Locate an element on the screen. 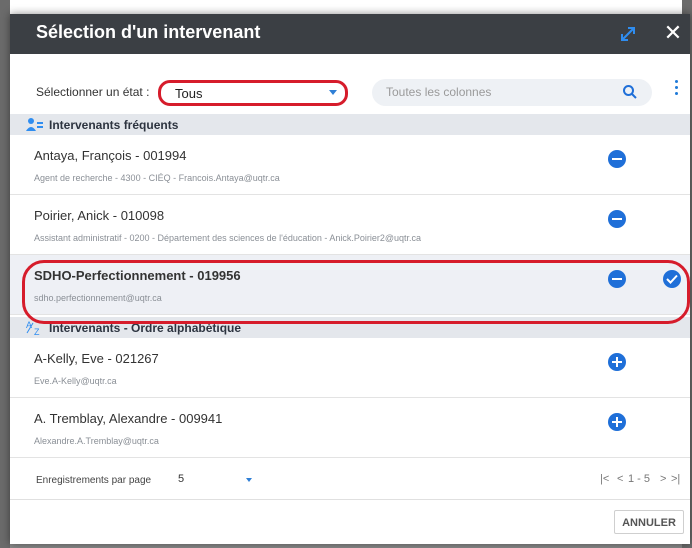 This screenshot has height=548, width=692. pager: |< < 1 - 5 > >| is located at coordinates (643, 481).